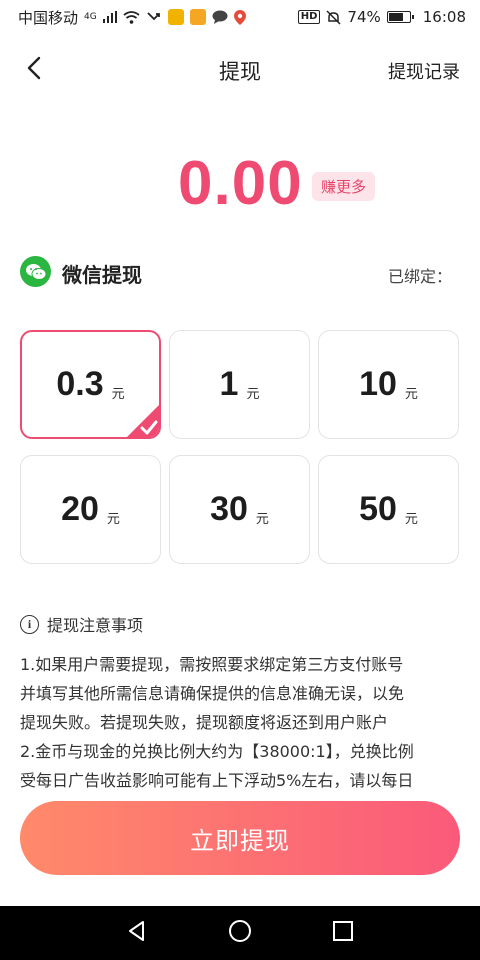 Image resolution: width=480 pixels, height=960 pixels. Describe the element at coordinates (143, 421) in the screenshot. I see `selected-check-icon` at that location.